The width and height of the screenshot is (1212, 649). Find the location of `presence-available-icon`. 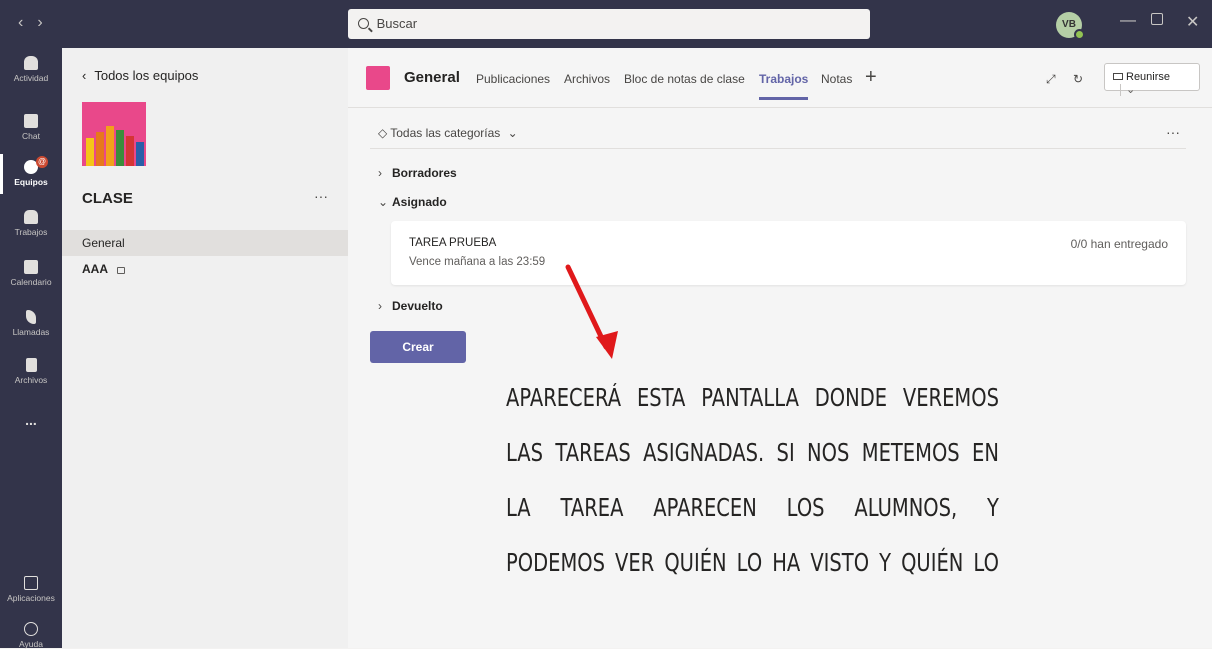

presence-available-icon is located at coordinates (1079, 34).